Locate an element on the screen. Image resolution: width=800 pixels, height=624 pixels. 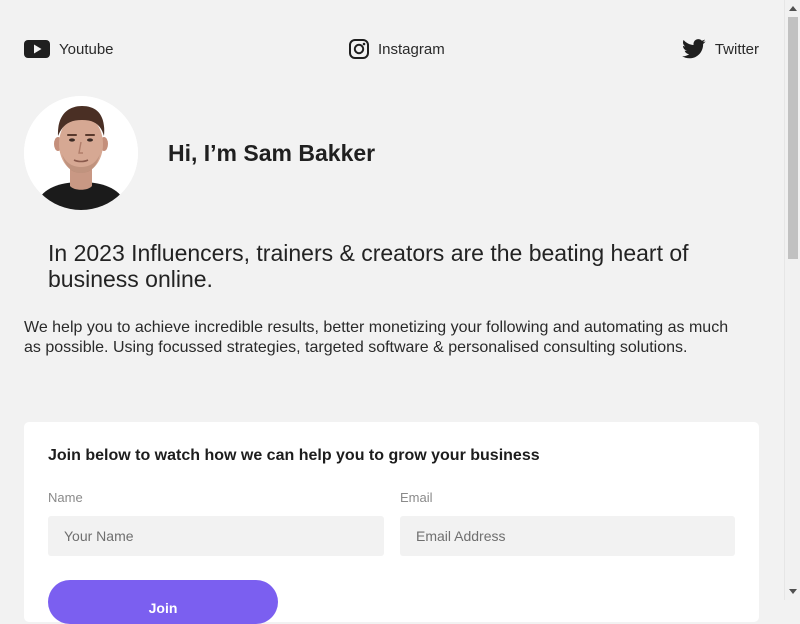
name-input is located at coordinates (216, 536).